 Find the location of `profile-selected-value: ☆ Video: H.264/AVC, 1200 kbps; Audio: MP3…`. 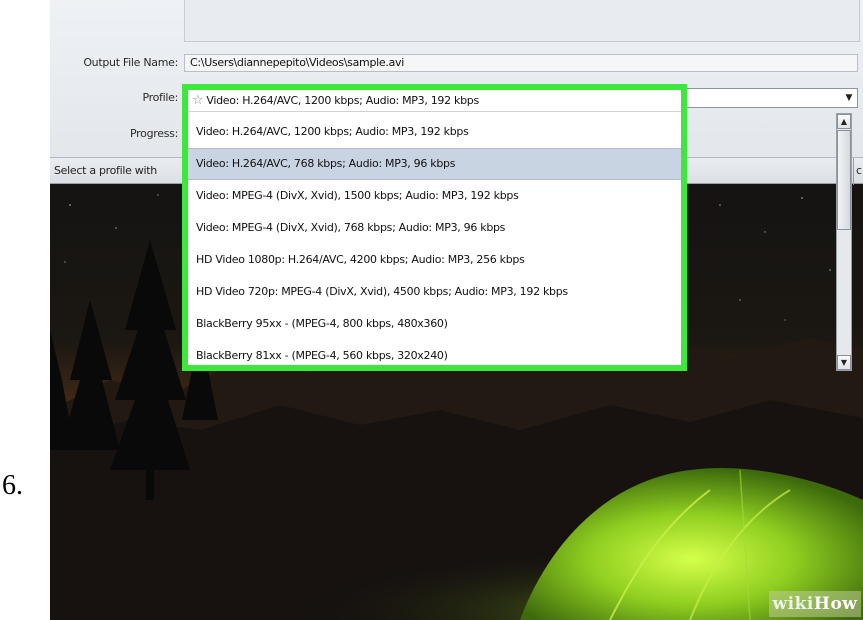

profile-selected-value: ☆ Video: H.264/AVC, 1200 kbps; Audio: MP3… is located at coordinates (434, 101).